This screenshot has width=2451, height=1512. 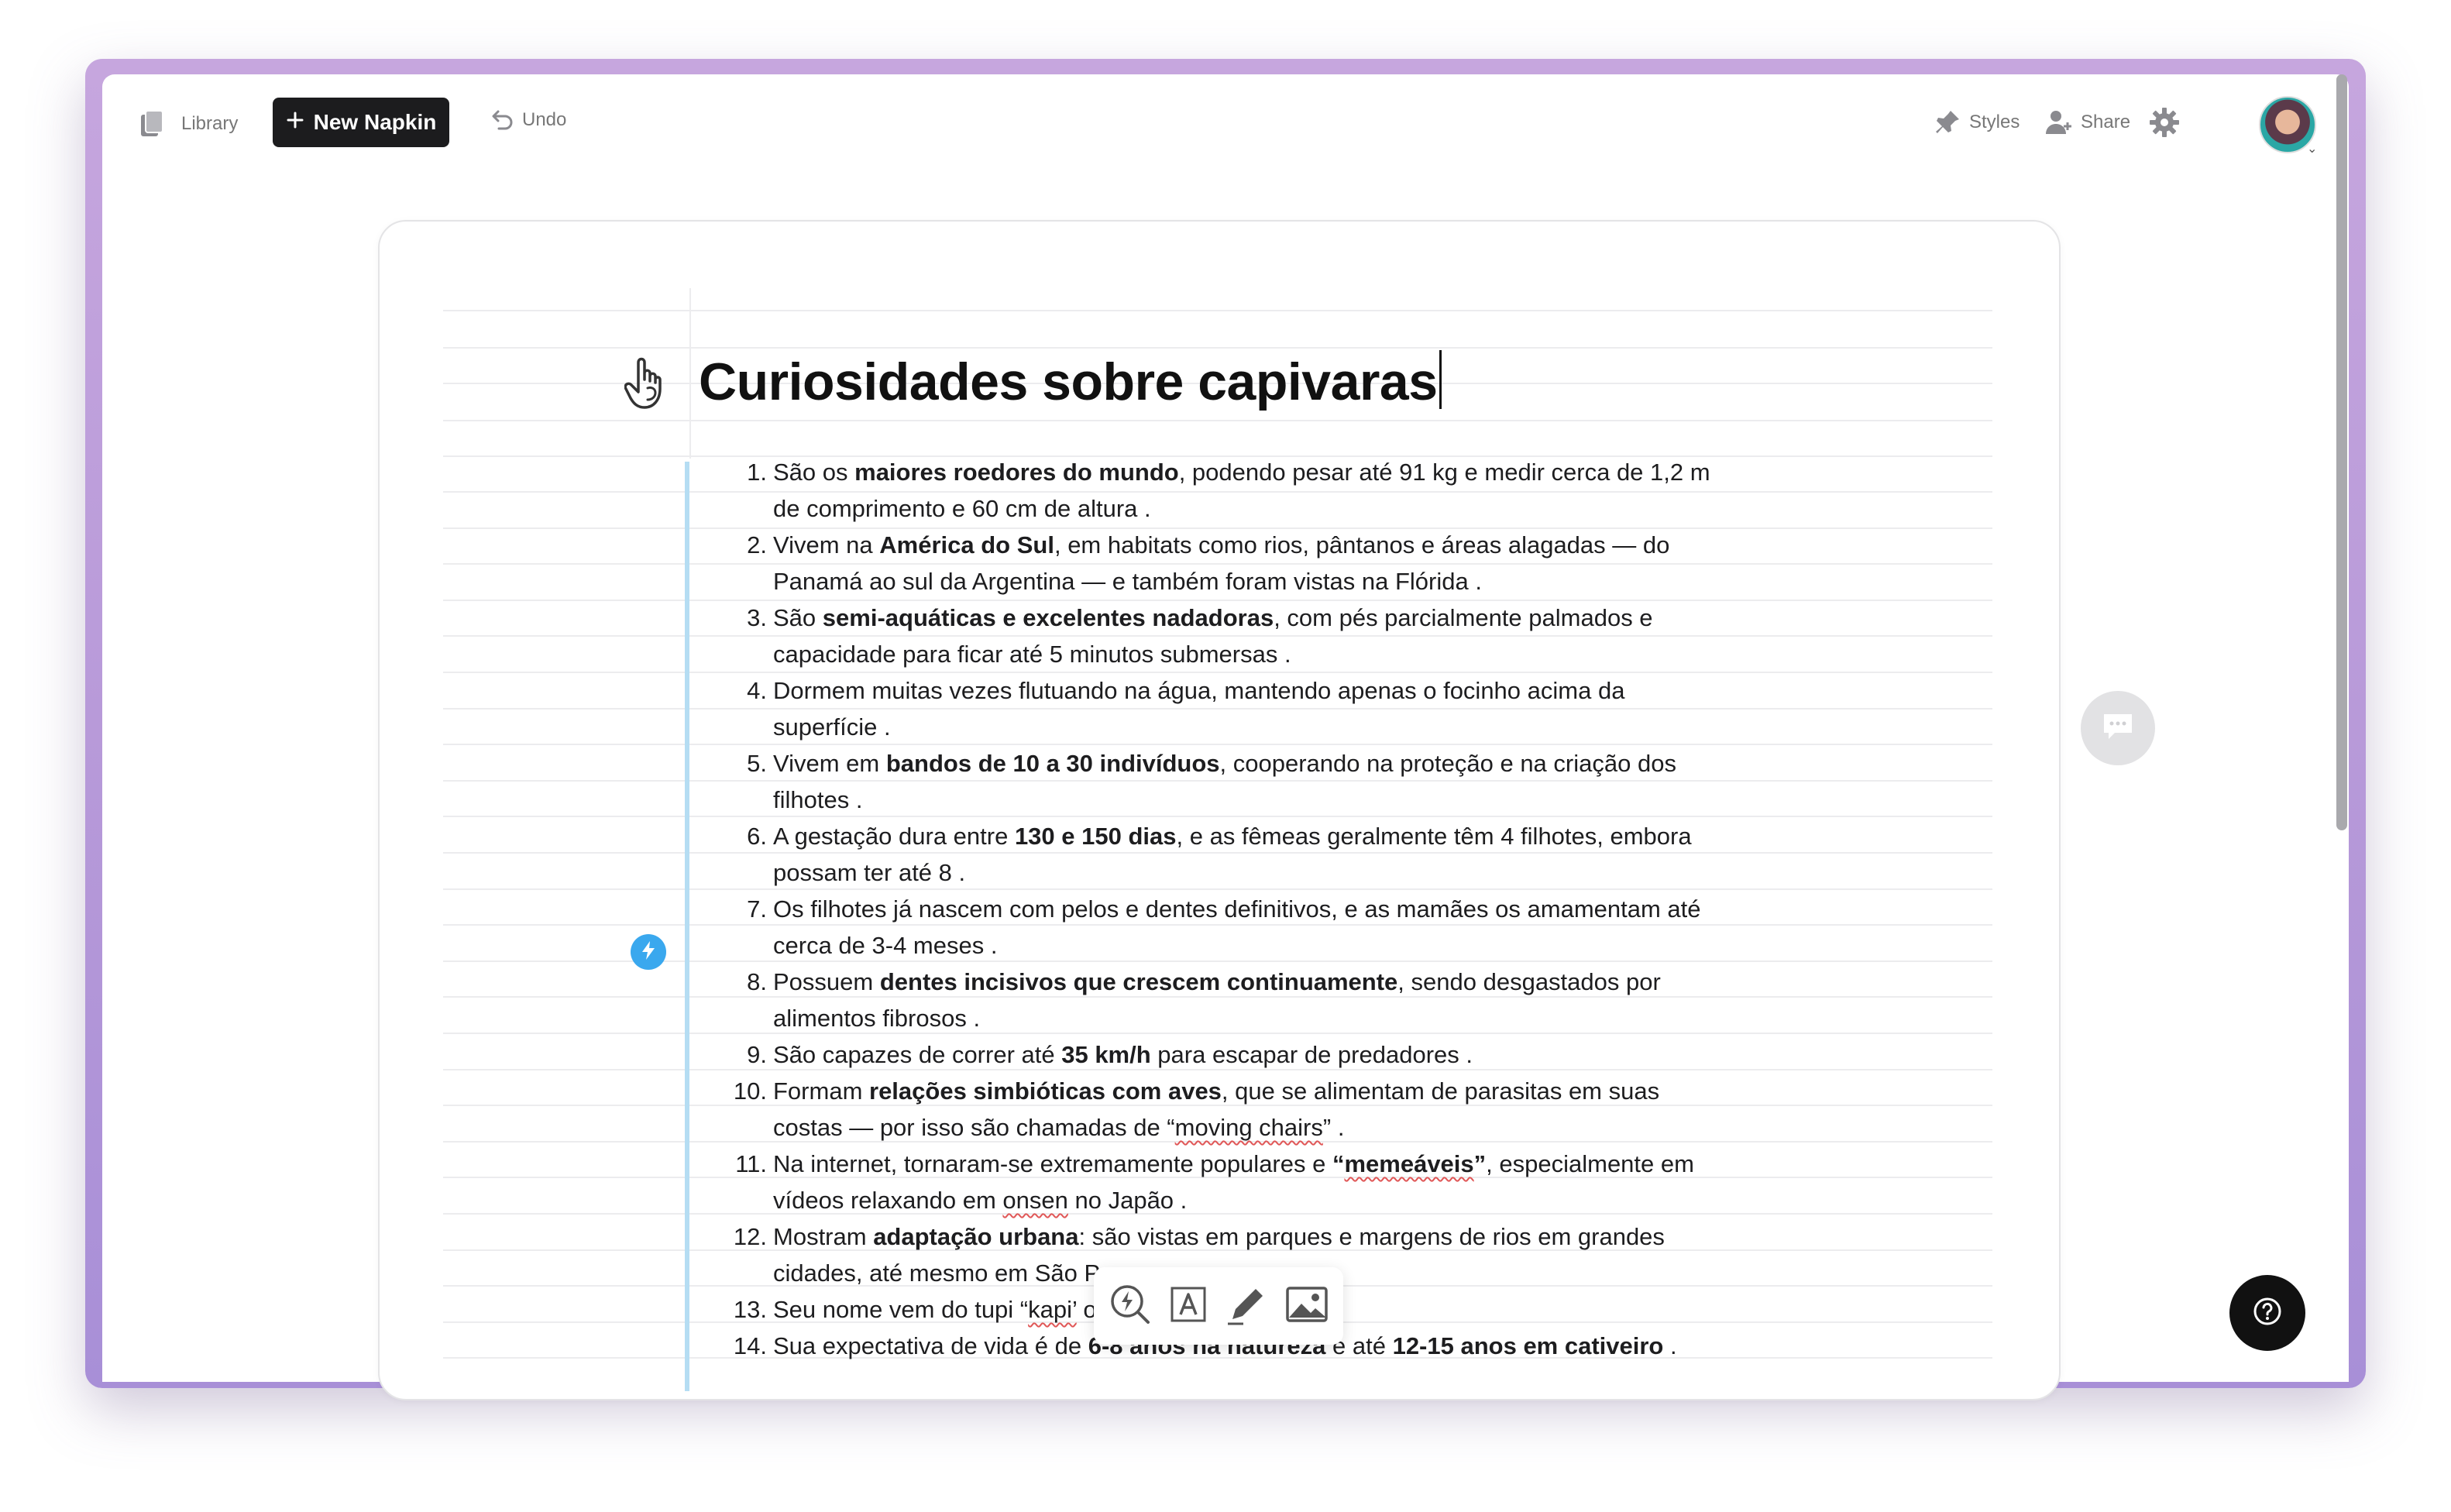 What do you see at coordinates (832, 727) in the screenshot?
I see `text-run: superfície .` at bounding box center [832, 727].